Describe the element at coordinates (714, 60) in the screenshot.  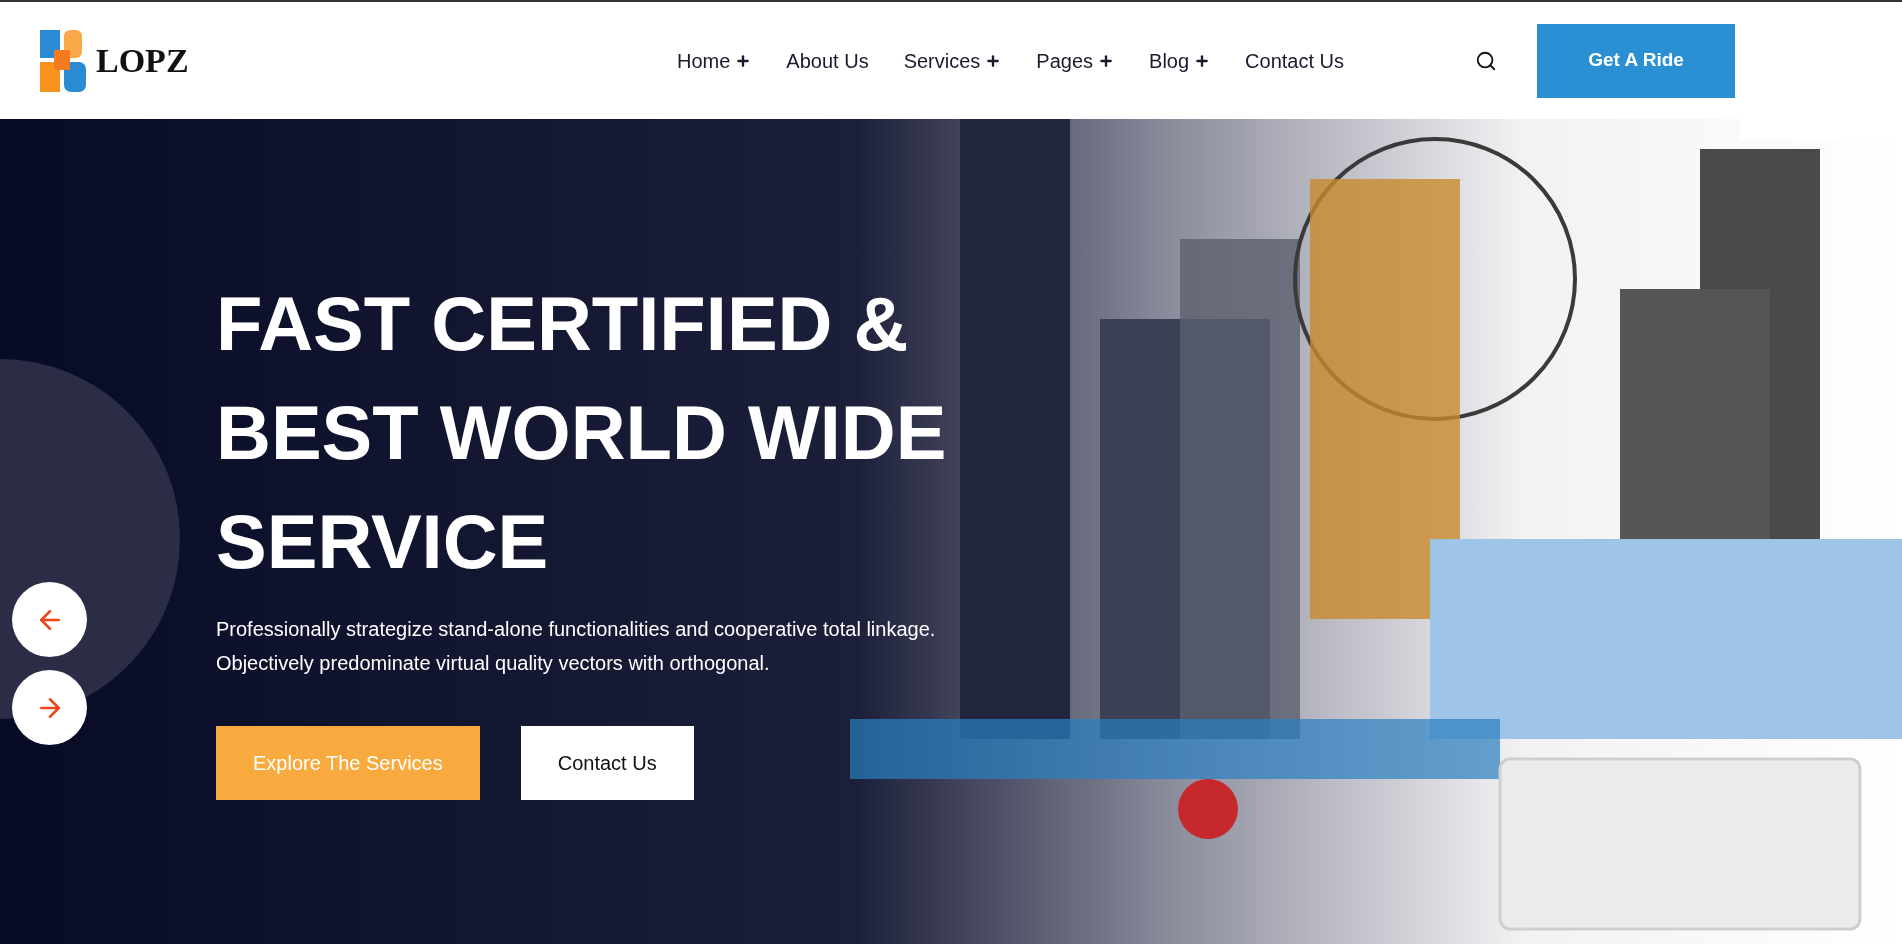
I see `nav-link: Home` at that location.